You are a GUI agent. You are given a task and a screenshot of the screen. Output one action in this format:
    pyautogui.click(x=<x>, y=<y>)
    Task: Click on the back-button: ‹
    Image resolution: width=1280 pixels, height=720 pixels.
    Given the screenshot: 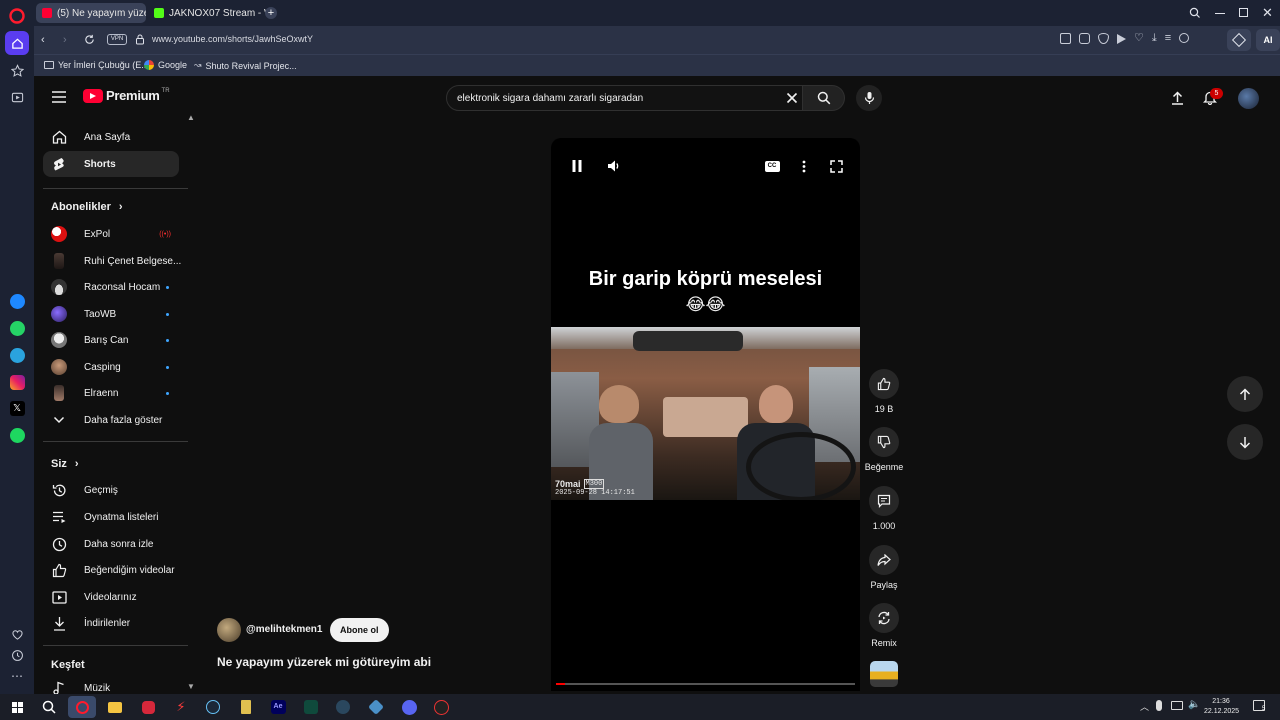 What is the action you would take?
    pyautogui.click(x=43, y=40)
    